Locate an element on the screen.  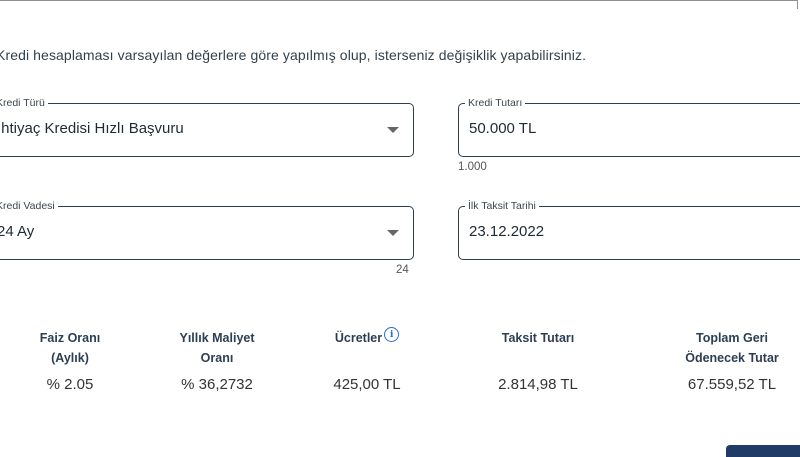
total-repayment-summary: Toplam Geri Ödenecek Tutar 67.559,52 TL is located at coordinates (732, 360).